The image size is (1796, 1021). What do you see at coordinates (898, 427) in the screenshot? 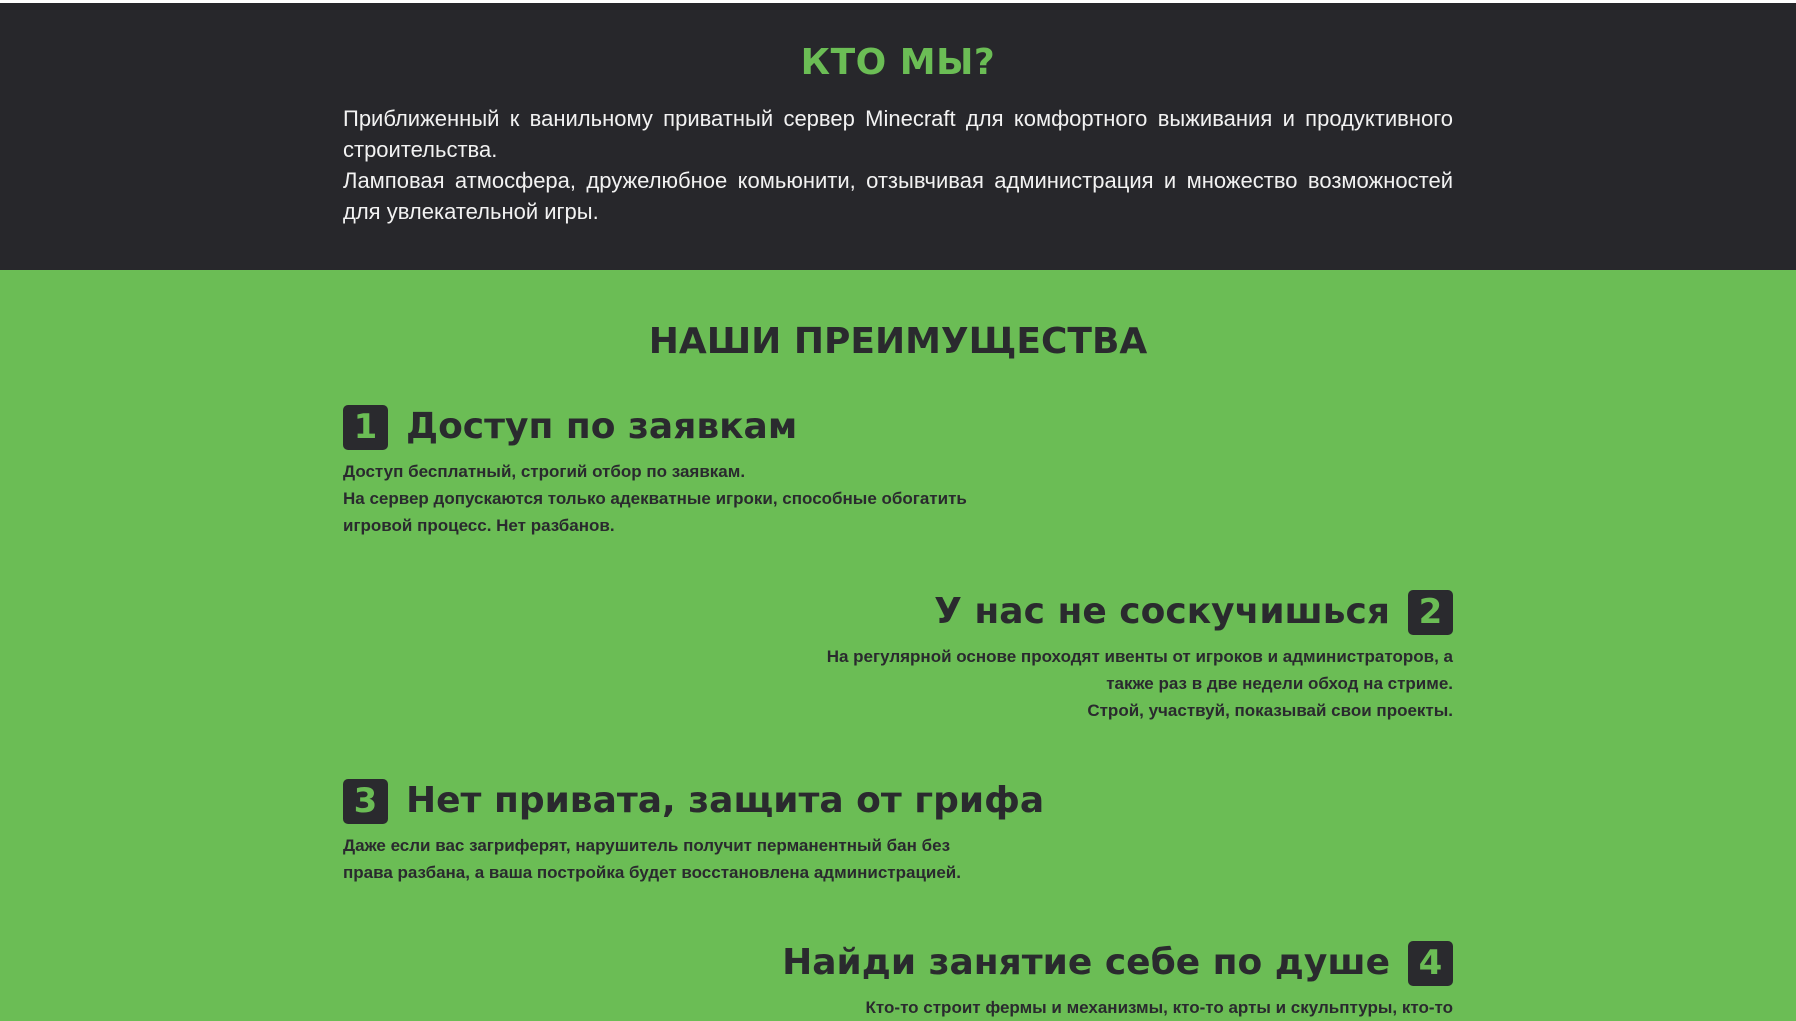
I see `feature-header: 1 Доступ по заявкам` at bounding box center [898, 427].